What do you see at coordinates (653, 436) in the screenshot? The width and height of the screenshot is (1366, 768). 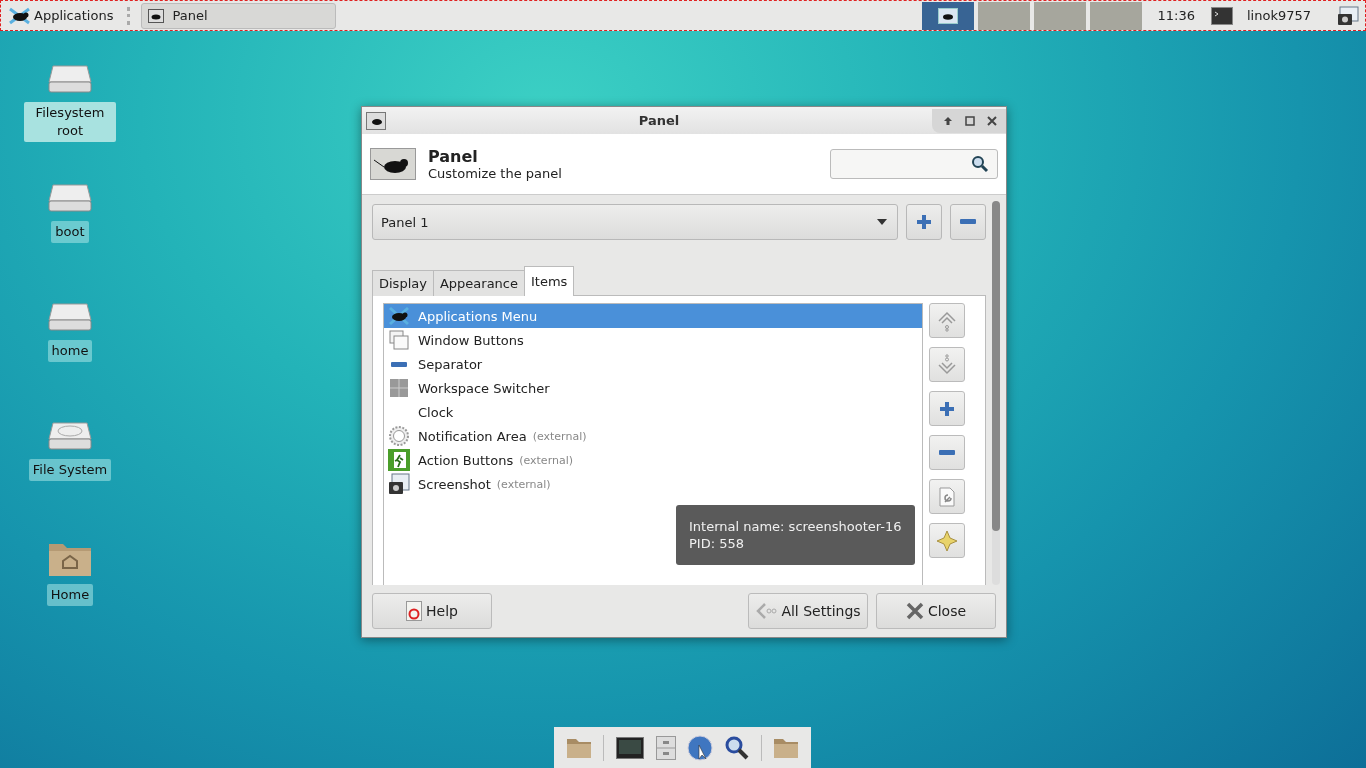 I see `list-item: Notification Area (external)` at bounding box center [653, 436].